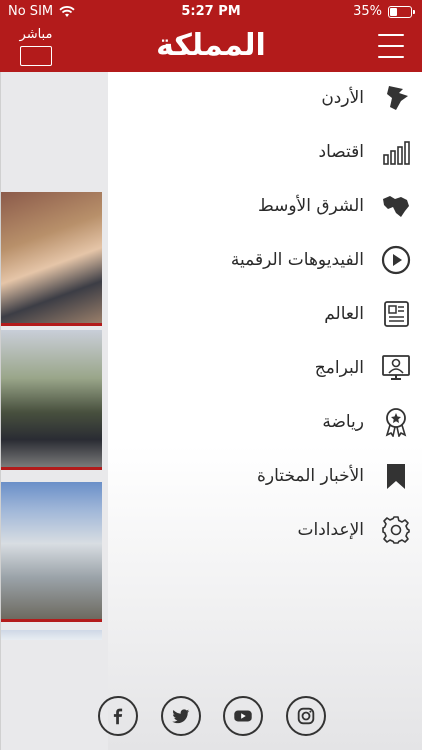  I want to click on menu-item-label: الأردن, so click(342, 98).